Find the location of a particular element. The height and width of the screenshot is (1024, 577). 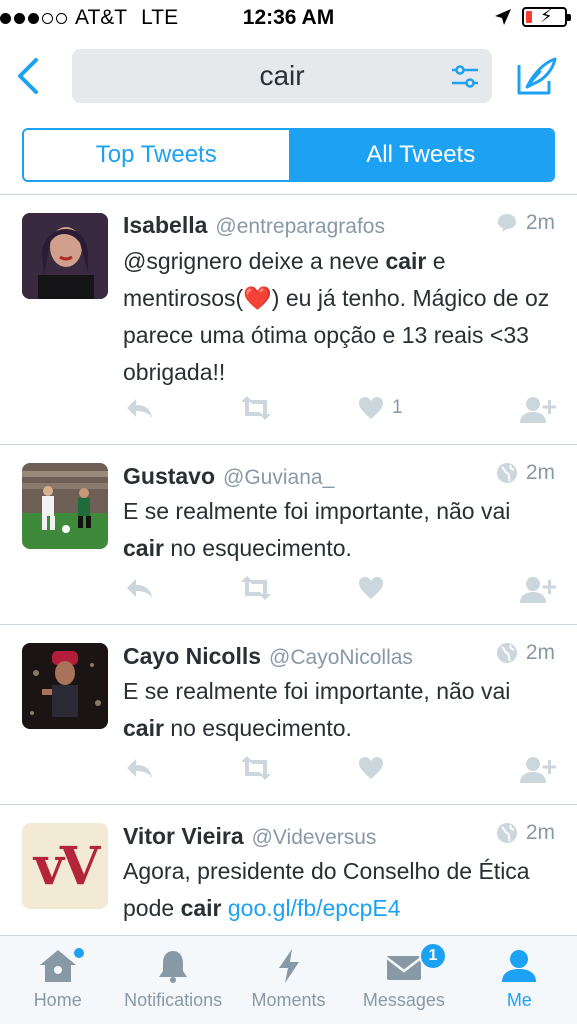

tab-home-label: Home is located at coordinates (57, 1000).